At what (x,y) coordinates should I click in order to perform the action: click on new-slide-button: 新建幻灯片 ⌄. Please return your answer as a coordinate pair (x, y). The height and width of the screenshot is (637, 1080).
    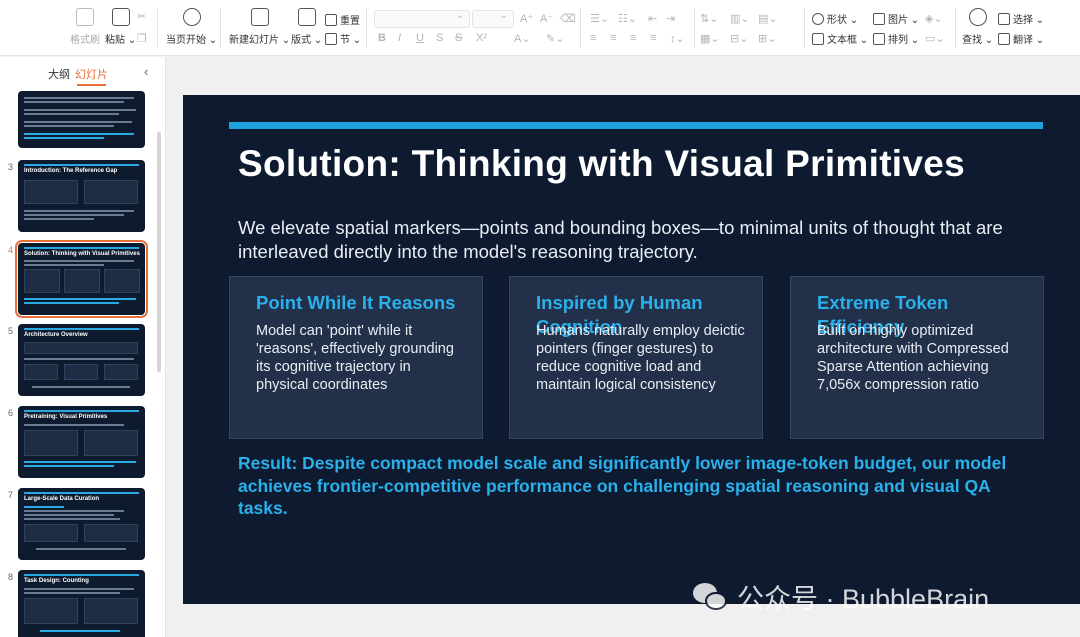
    Looking at the image, I should click on (259, 27).